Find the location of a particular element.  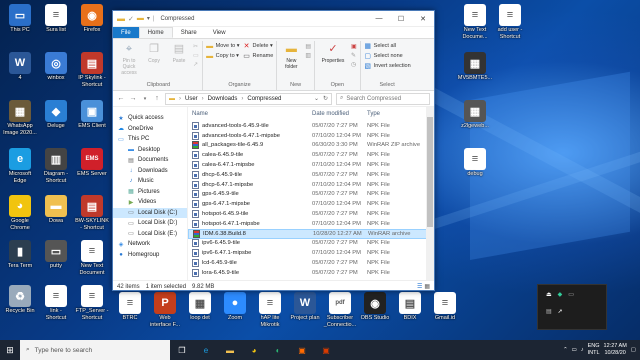

desktop-icon-add-user: ≡ add user - Shortcut is located at coordinates (510, 23).